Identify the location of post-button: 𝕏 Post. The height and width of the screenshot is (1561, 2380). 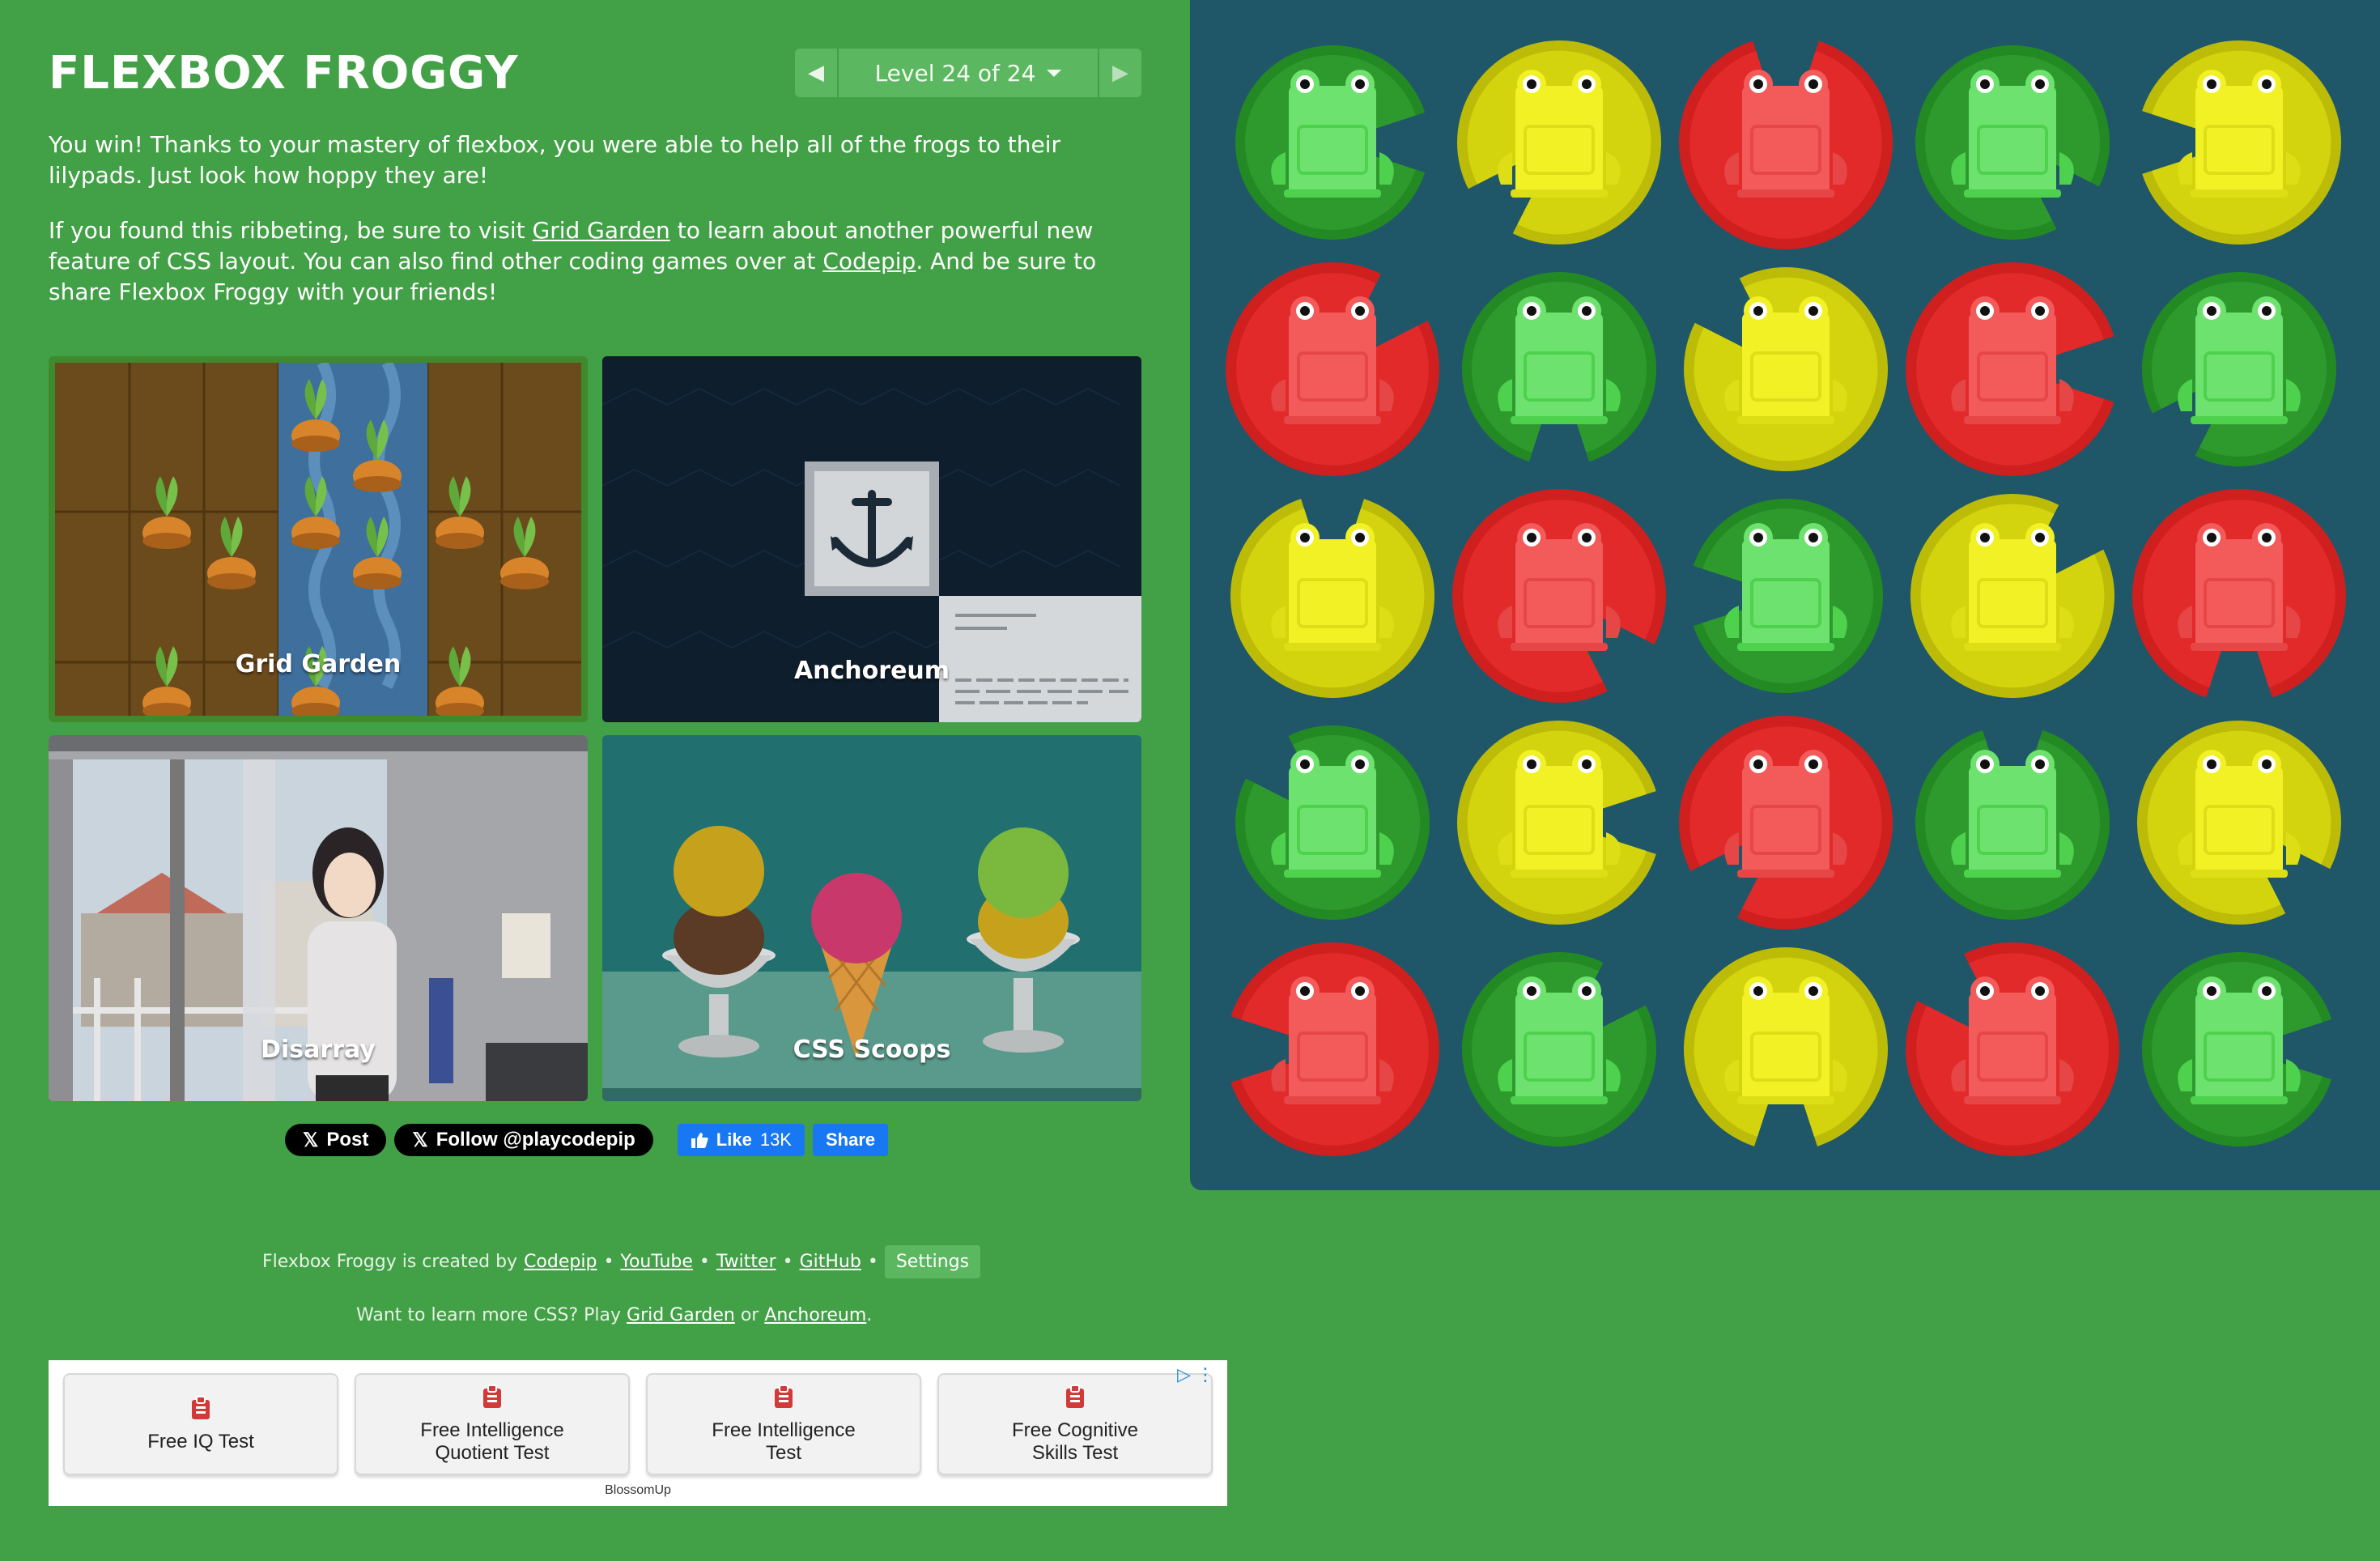
(336, 1140).